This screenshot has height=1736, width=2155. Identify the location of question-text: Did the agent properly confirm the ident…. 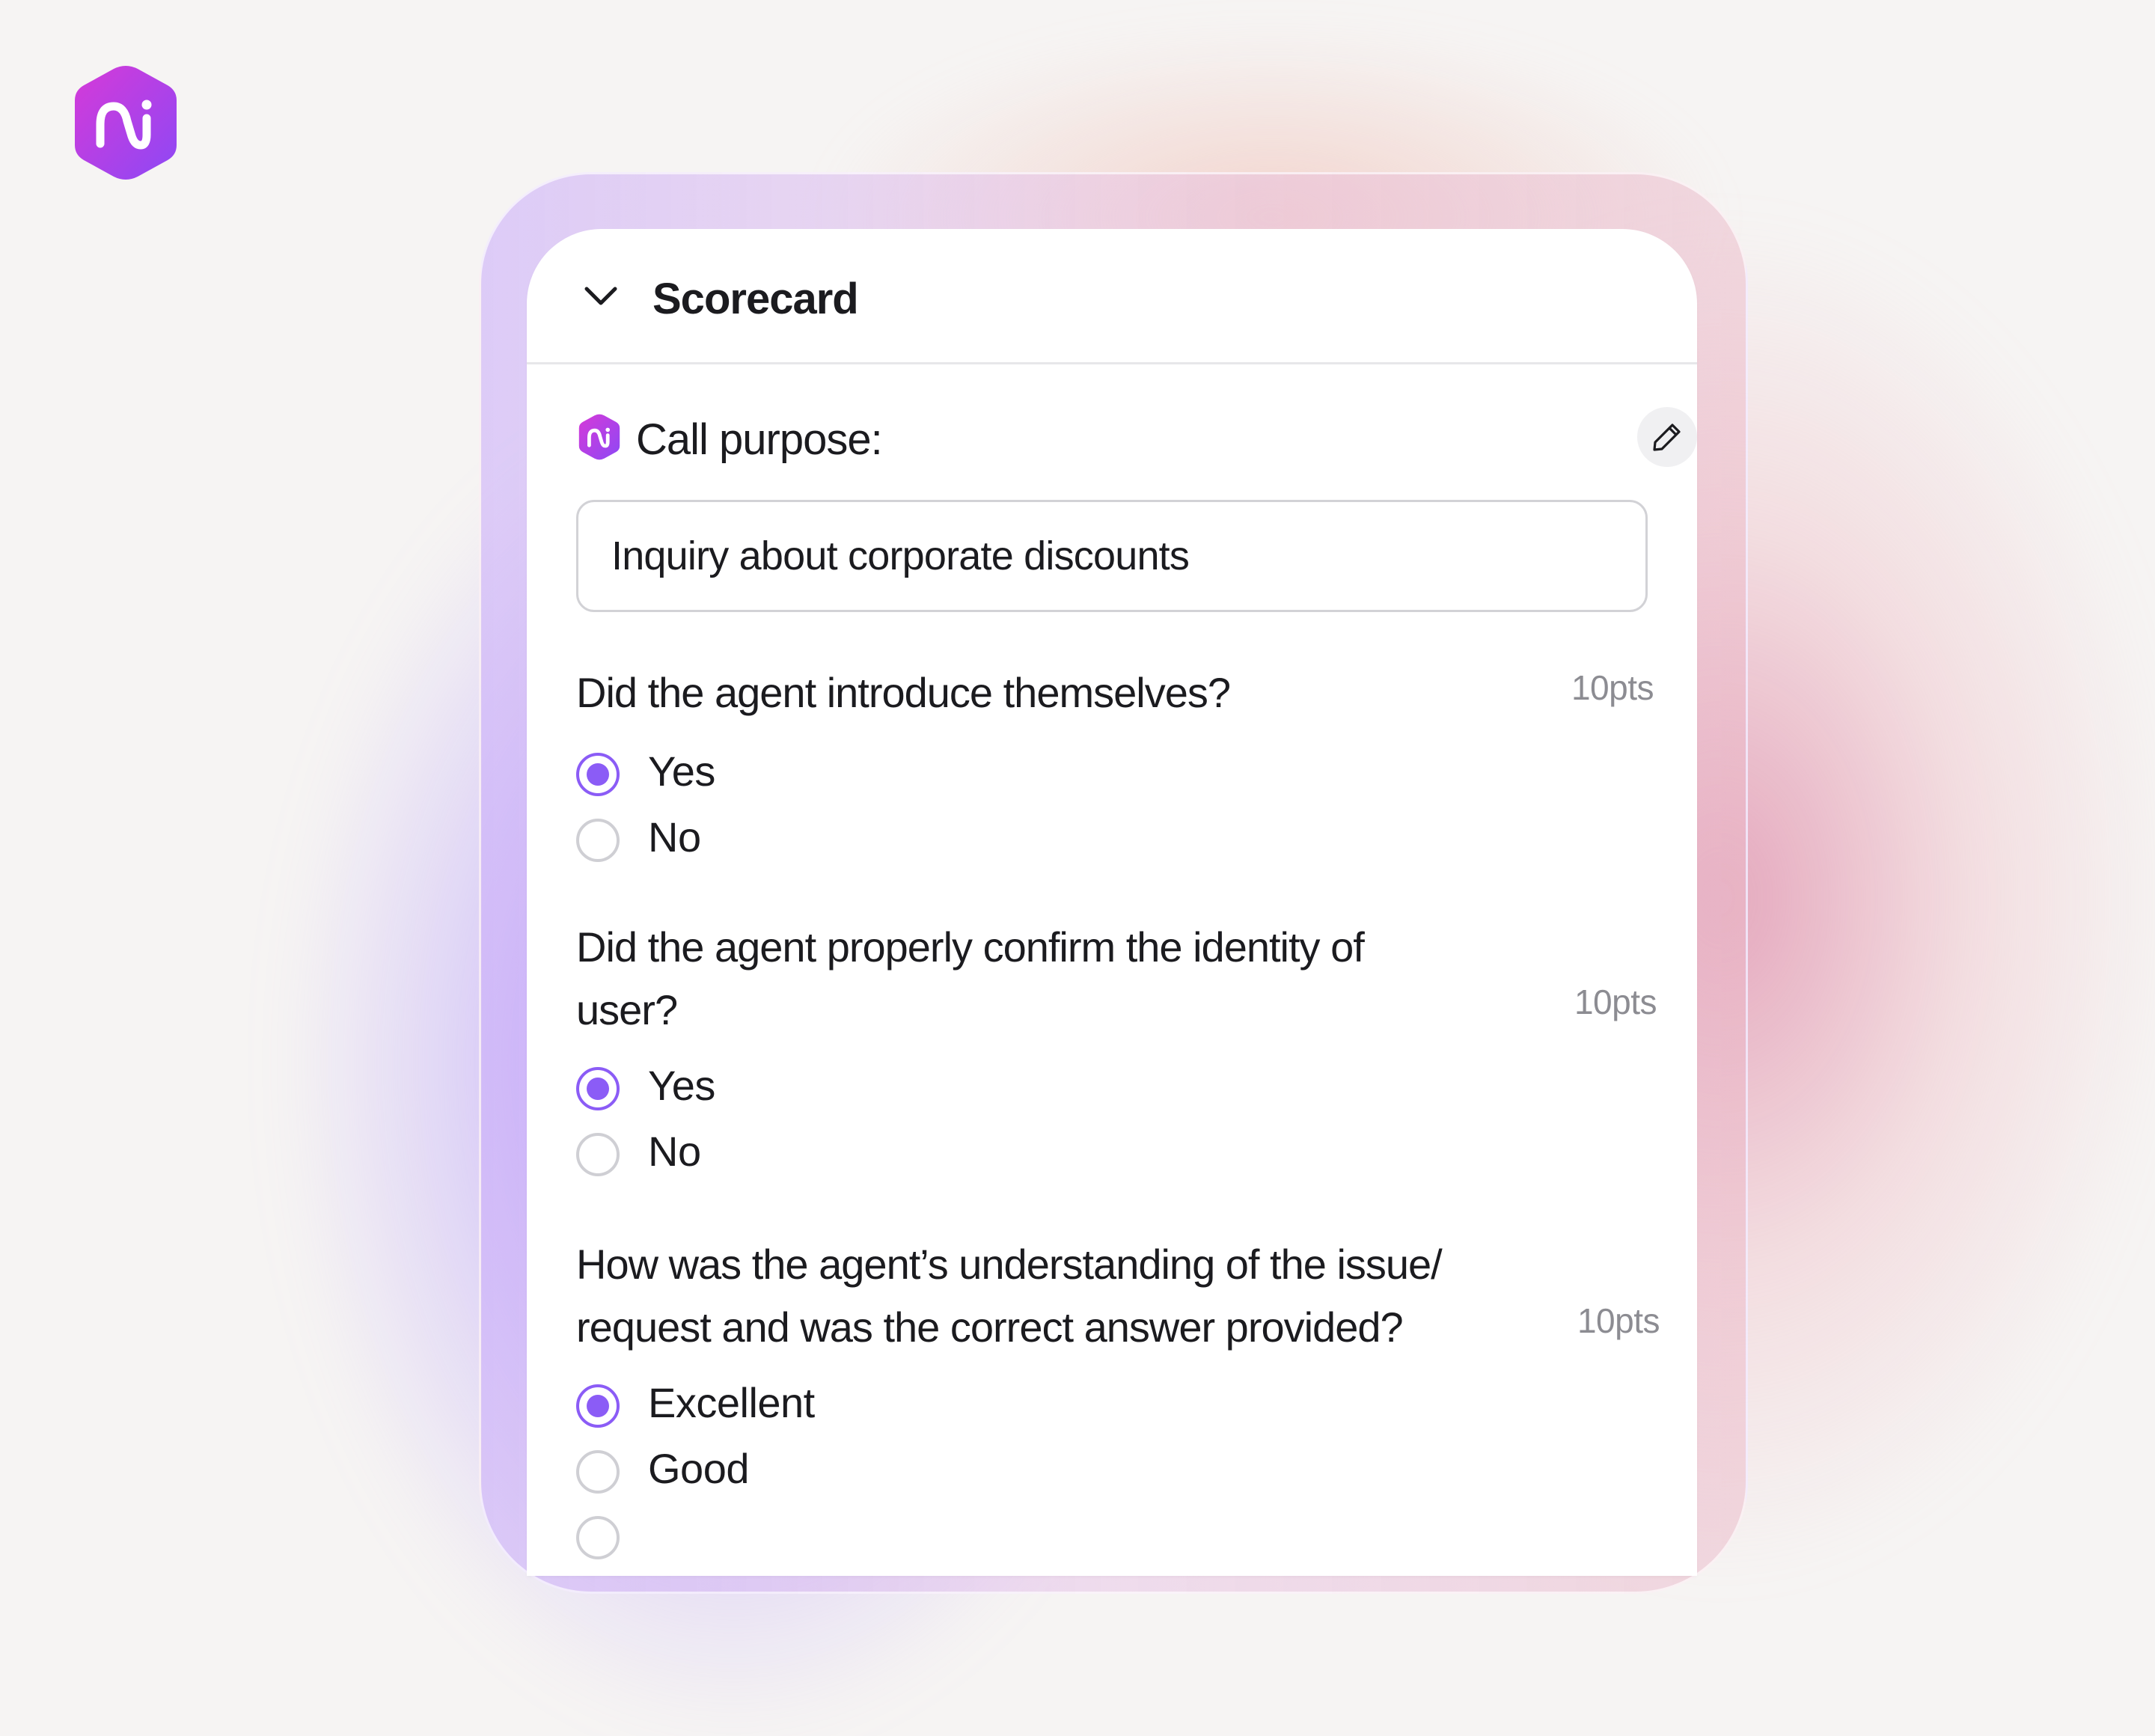
(970, 978).